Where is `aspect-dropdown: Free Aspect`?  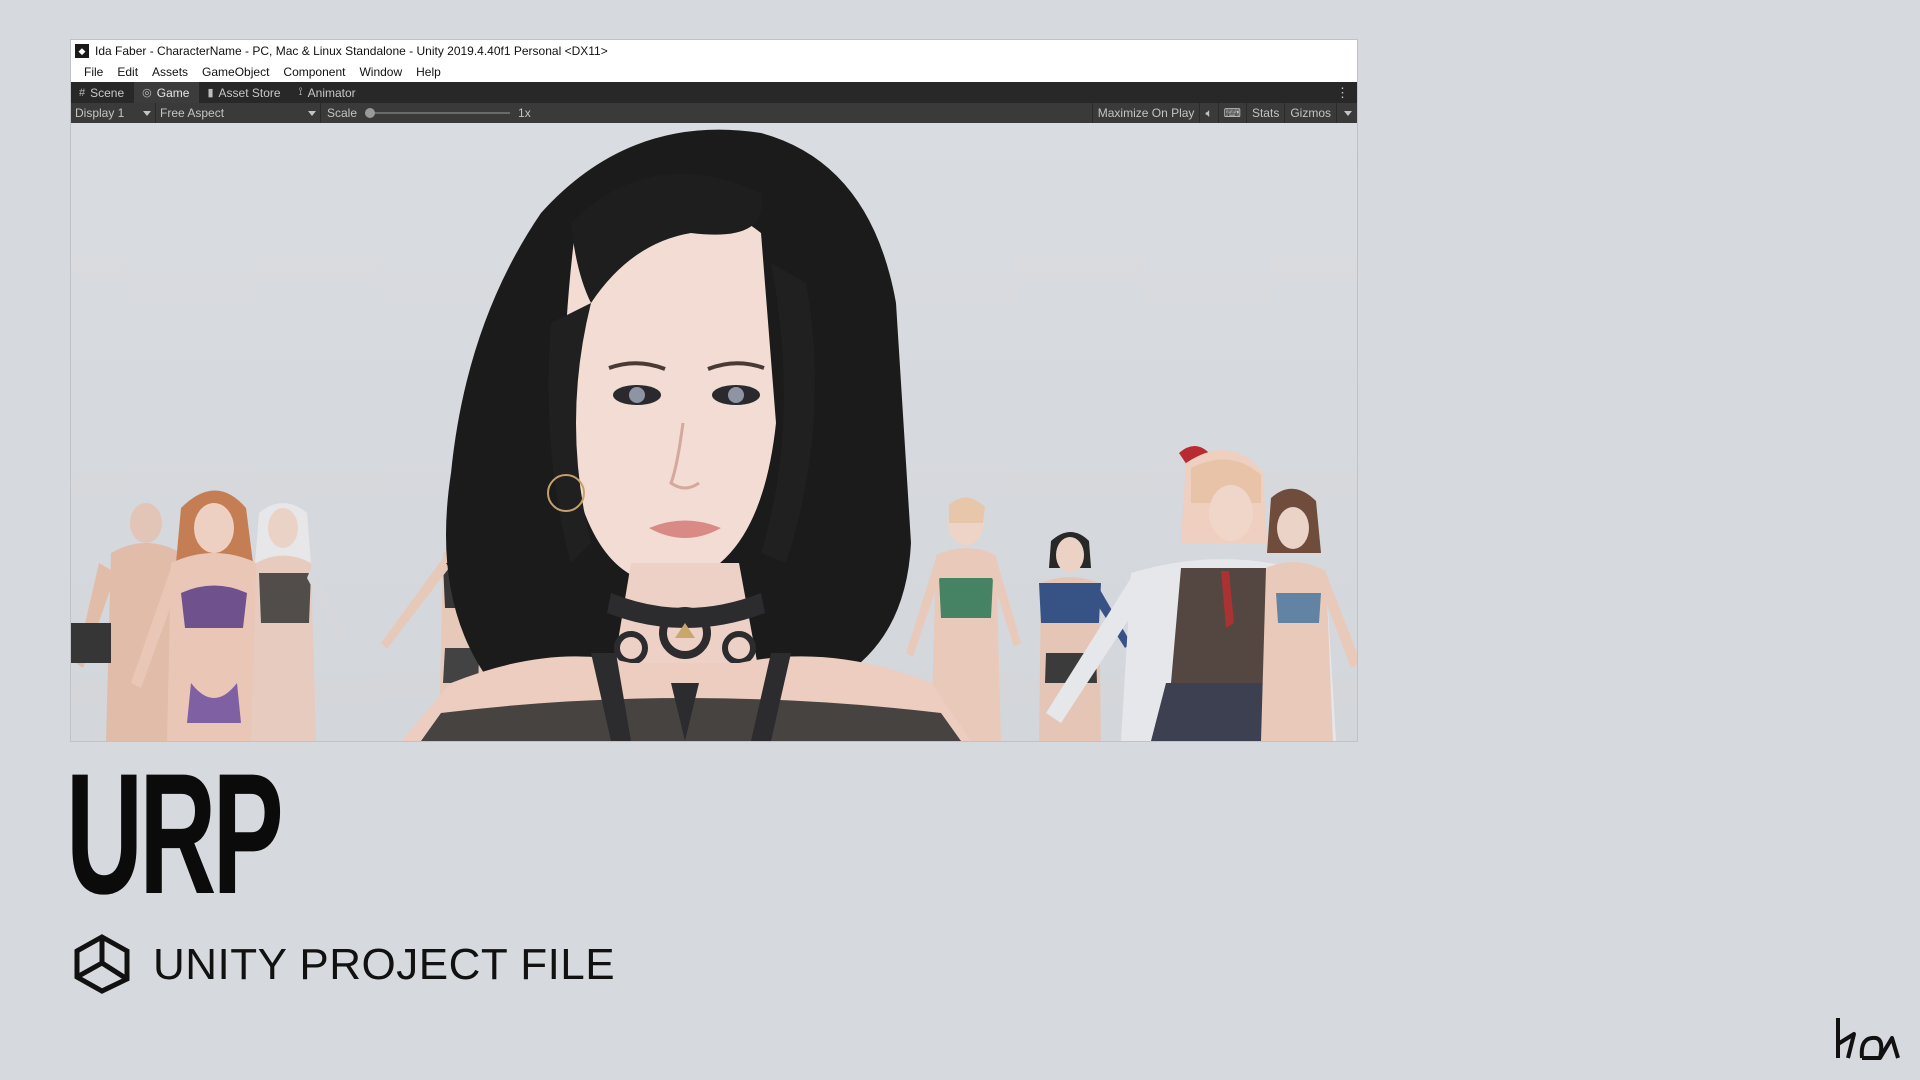 aspect-dropdown: Free Aspect is located at coordinates (238, 113).